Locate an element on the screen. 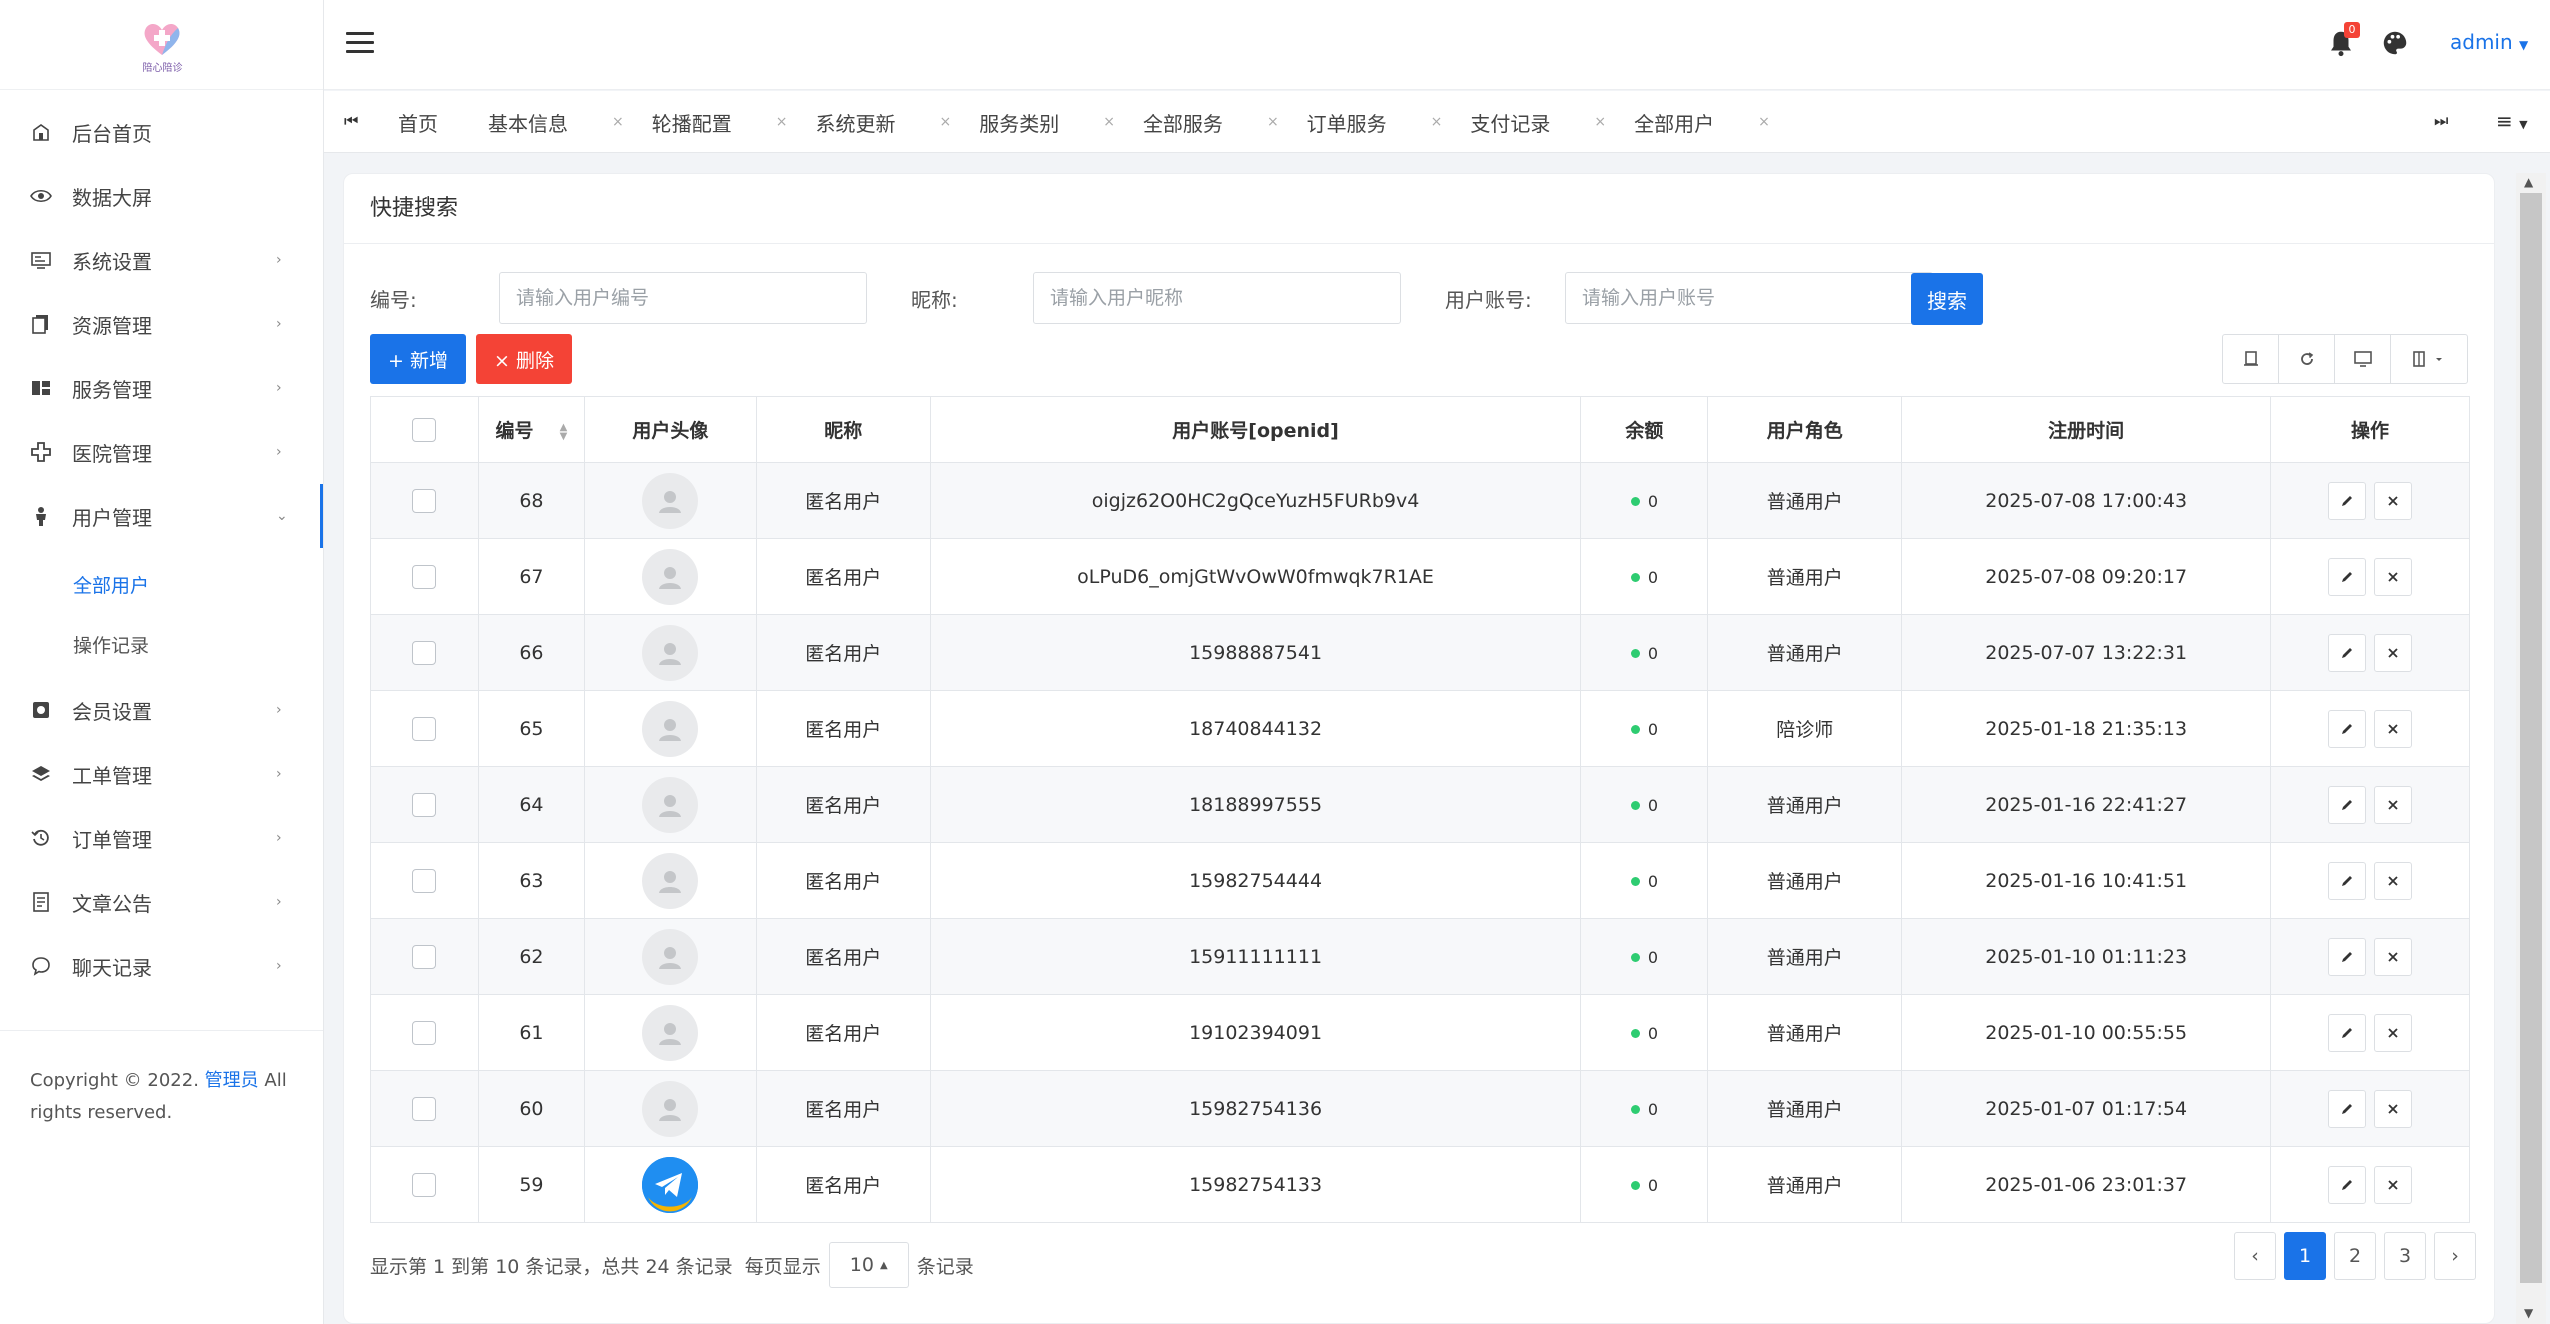 Image resolution: width=2550 pixels, height=1324 pixels. tab-2: 轮播配置 × is located at coordinates (720, 122).